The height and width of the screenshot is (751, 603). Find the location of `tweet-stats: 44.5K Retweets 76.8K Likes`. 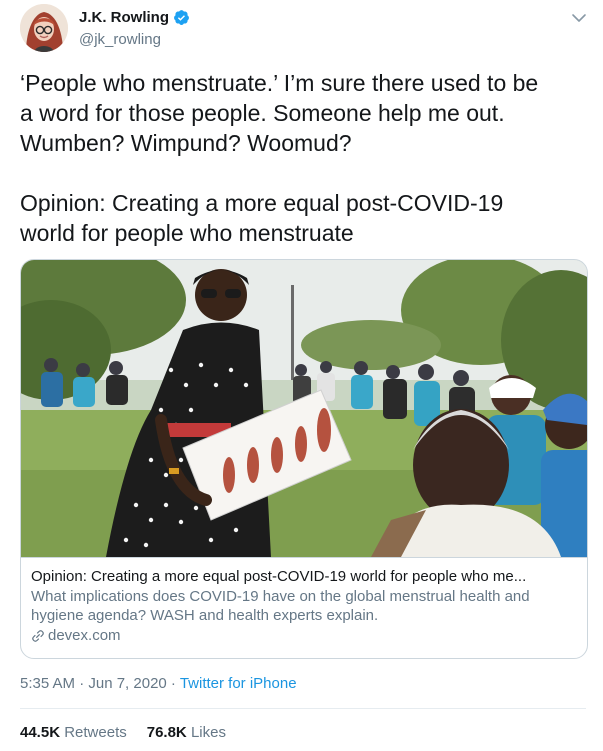

tweet-stats: 44.5K Retweets 76.8K Likes is located at coordinates (123, 732).